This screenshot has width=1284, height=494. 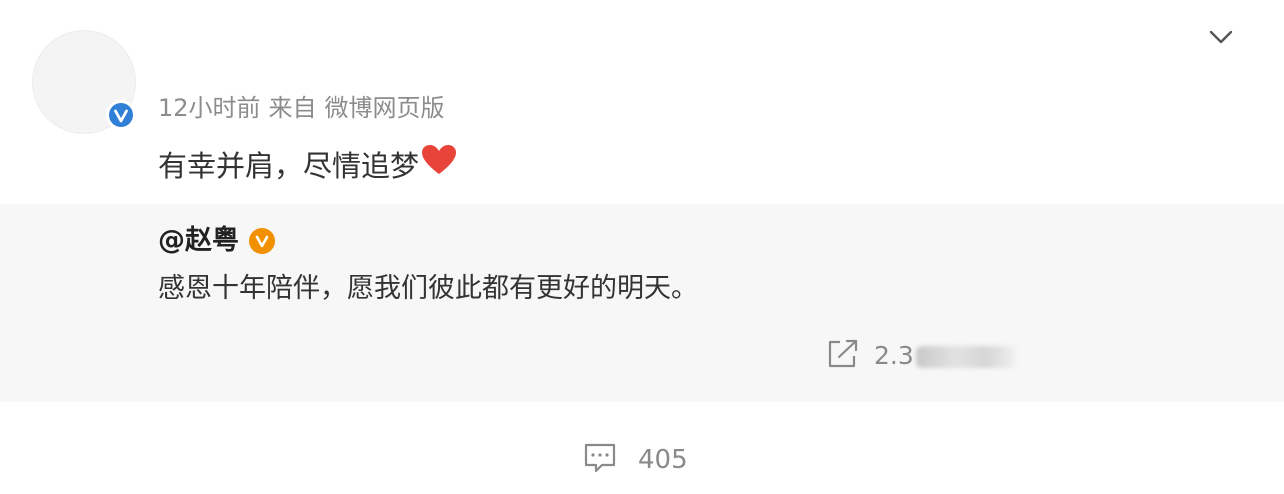 I want to click on source-prefix: 来自, so click(x=292, y=108).